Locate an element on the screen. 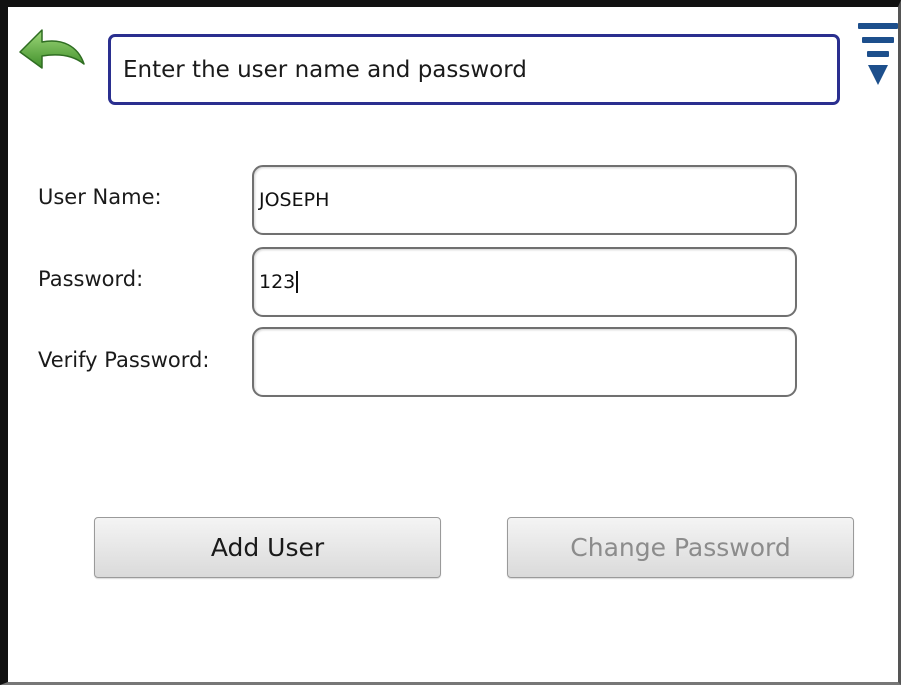 This screenshot has width=901, height=685. change-password-button: Change Password is located at coordinates (680, 547).